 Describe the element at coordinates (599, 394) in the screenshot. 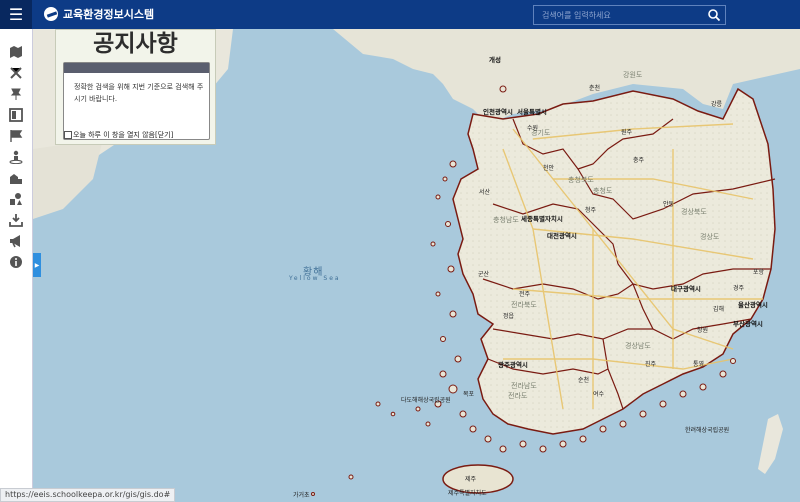

I see `city-label: 여수` at that location.